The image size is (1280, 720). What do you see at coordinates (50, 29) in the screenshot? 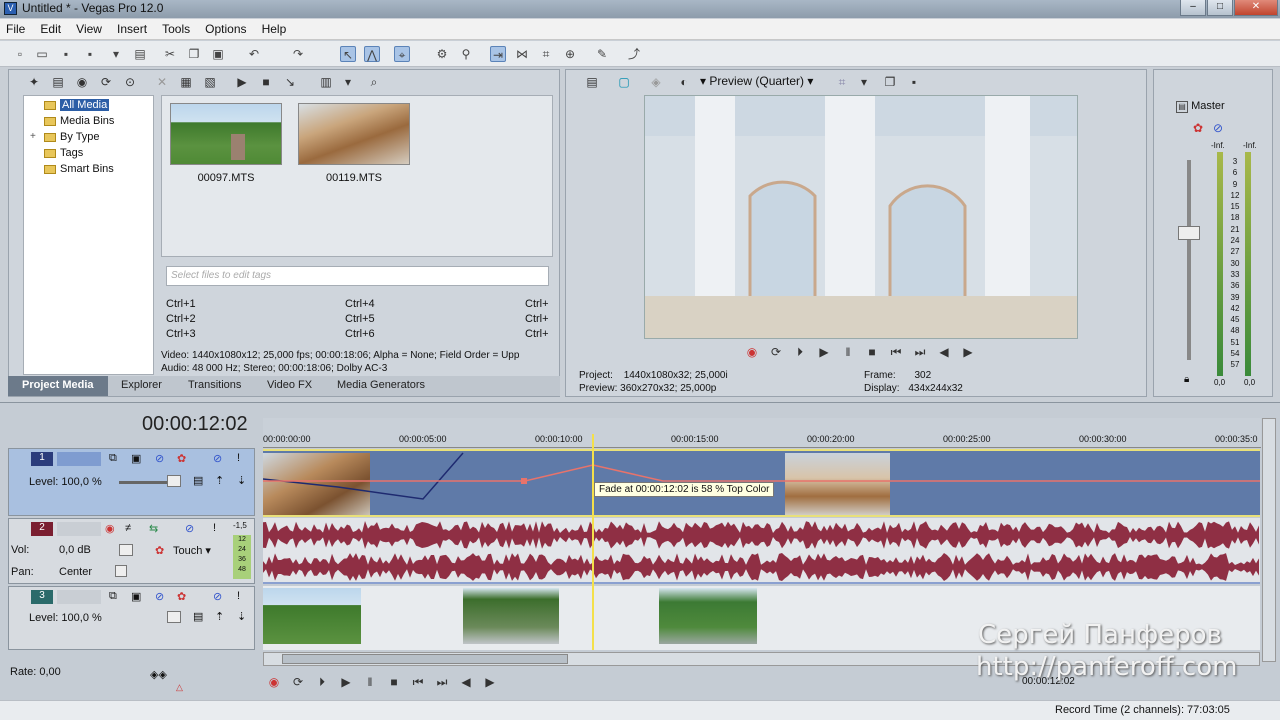
I see `menu-edit: Edit` at bounding box center [50, 29].